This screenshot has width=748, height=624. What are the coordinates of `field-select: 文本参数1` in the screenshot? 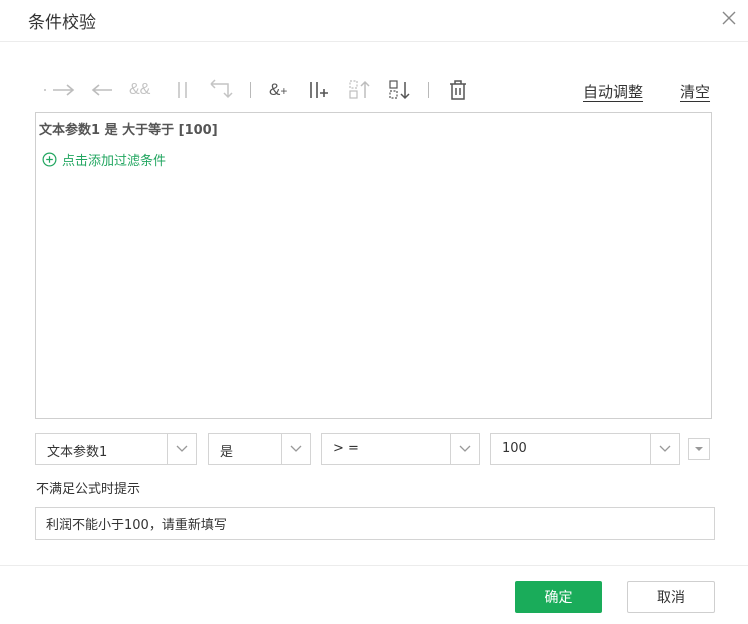 It's located at (116, 449).